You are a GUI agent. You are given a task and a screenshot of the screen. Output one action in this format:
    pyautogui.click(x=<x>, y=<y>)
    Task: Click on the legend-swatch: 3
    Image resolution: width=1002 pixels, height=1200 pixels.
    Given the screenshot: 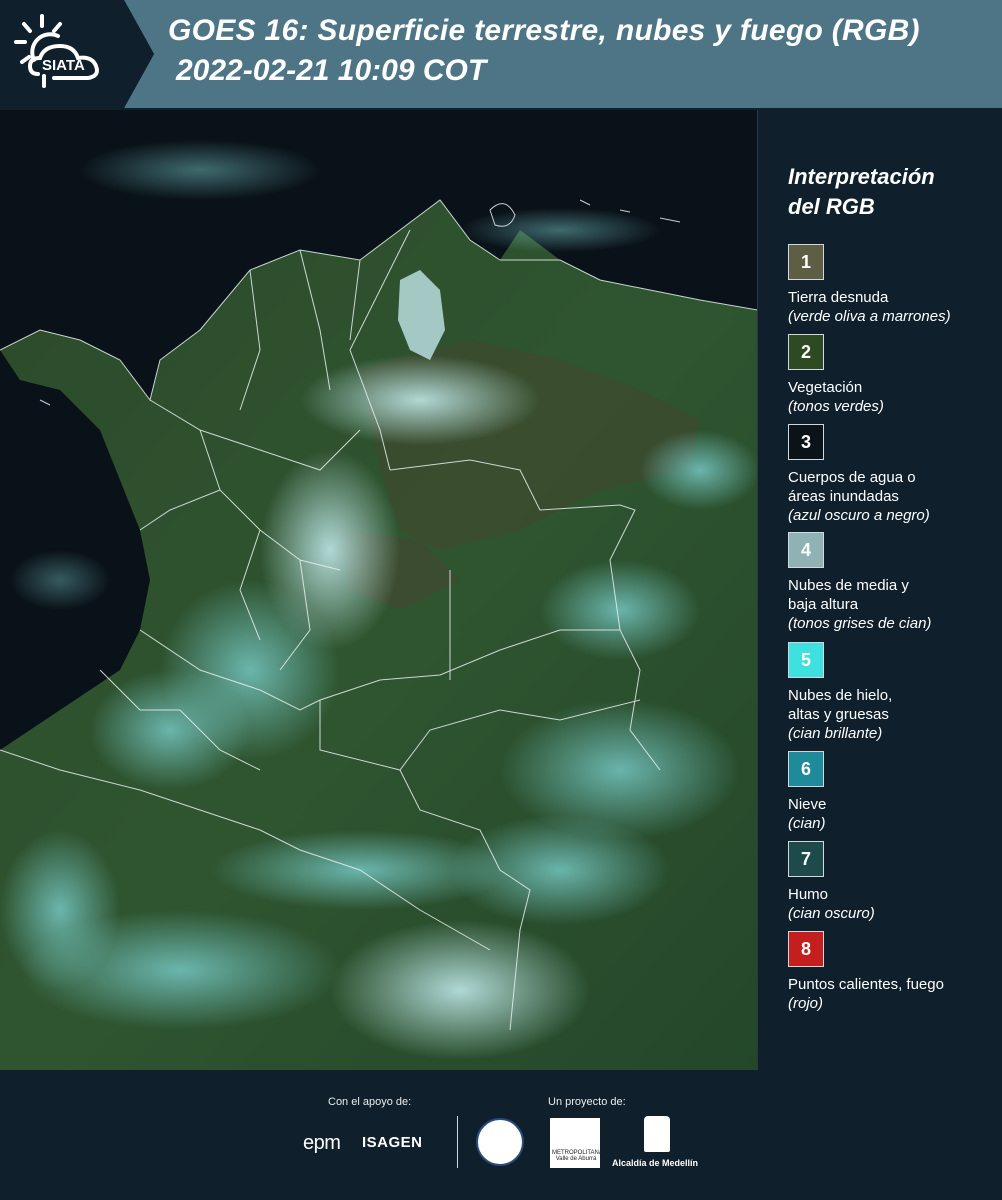 What is the action you would take?
    pyautogui.click(x=806, y=442)
    